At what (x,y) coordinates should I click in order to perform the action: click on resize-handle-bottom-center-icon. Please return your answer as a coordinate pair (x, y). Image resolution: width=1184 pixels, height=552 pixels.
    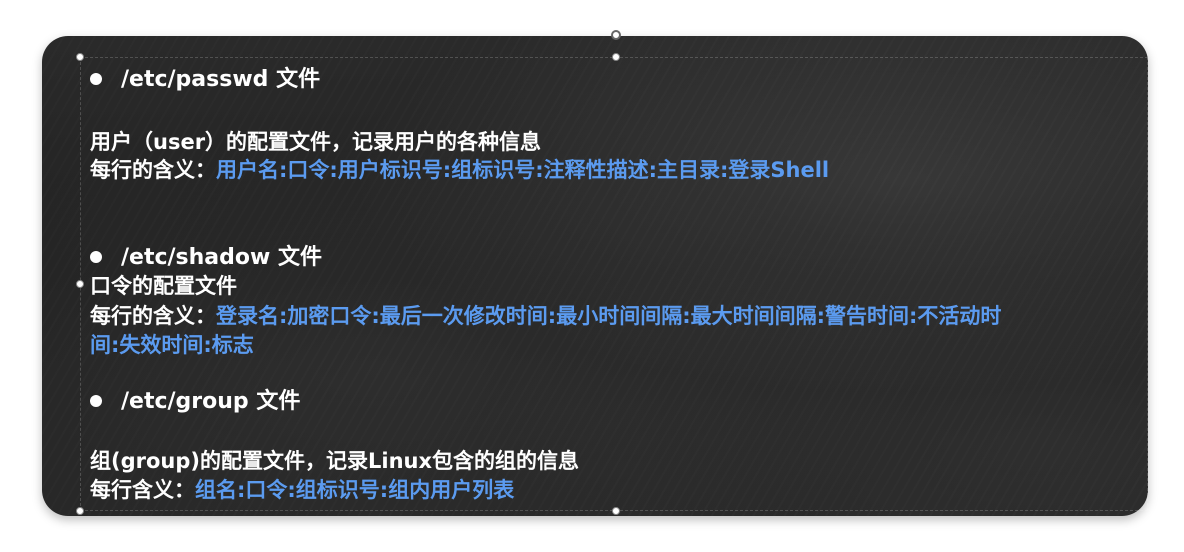
    Looking at the image, I should click on (616, 511).